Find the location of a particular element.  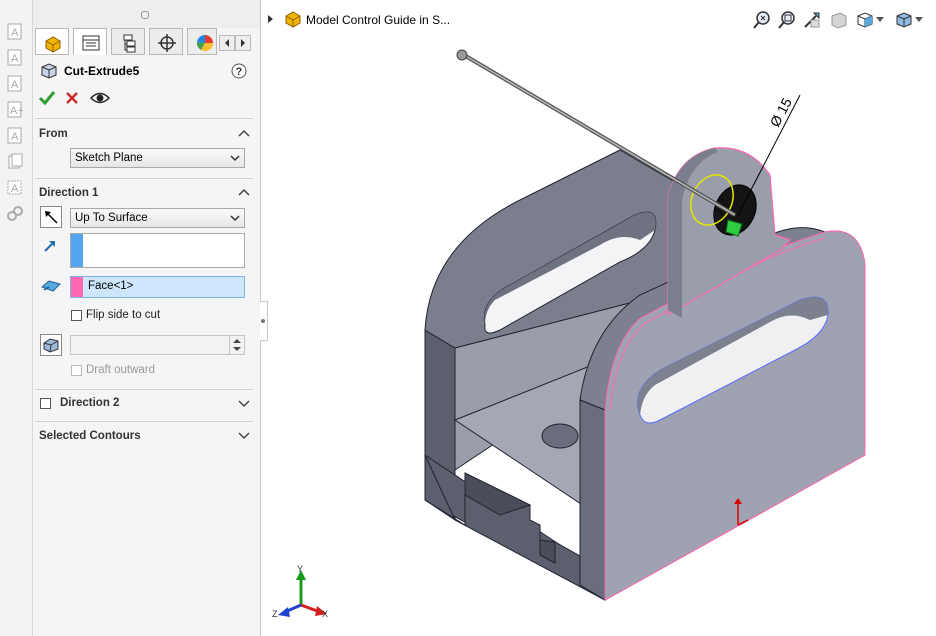

end-condition-select: Up To Surface is located at coordinates (157, 218).